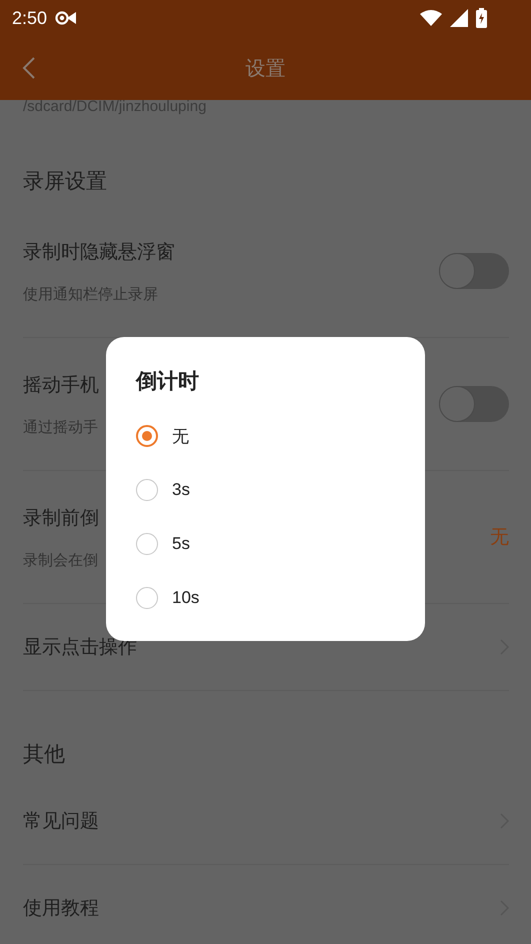  I want to click on option-label: 3s, so click(181, 490).